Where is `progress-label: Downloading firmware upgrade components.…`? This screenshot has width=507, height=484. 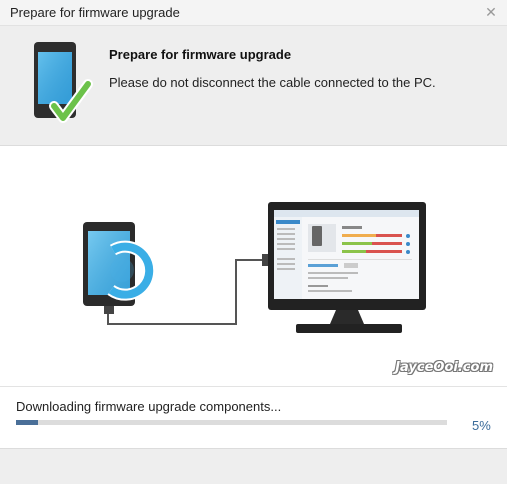
progress-label: Downloading firmware upgrade components.… is located at coordinates (149, 406).